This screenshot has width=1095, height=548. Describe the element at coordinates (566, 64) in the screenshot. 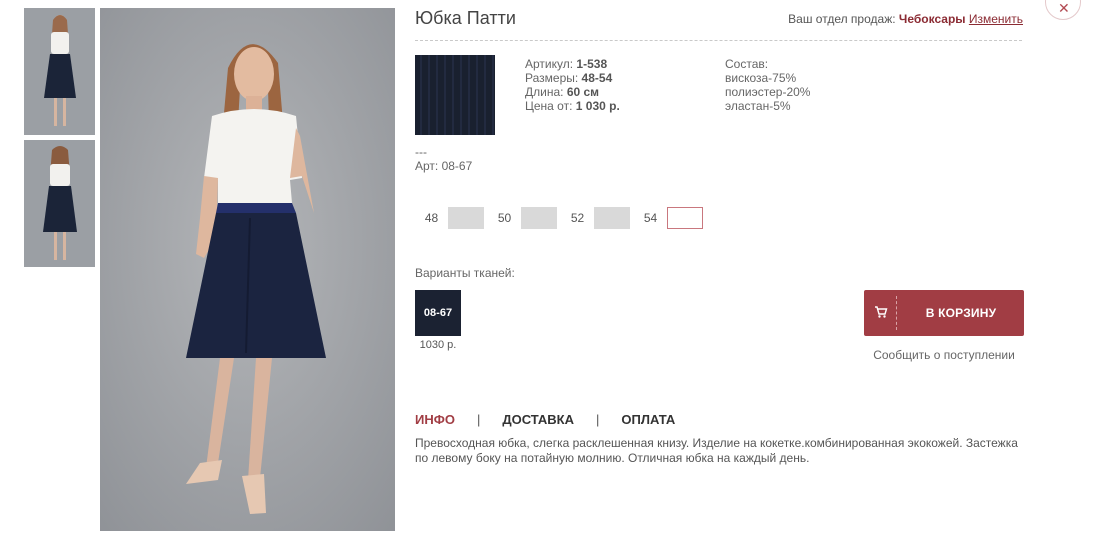

I see `spec-article: Артикул: 1-538` at that location.